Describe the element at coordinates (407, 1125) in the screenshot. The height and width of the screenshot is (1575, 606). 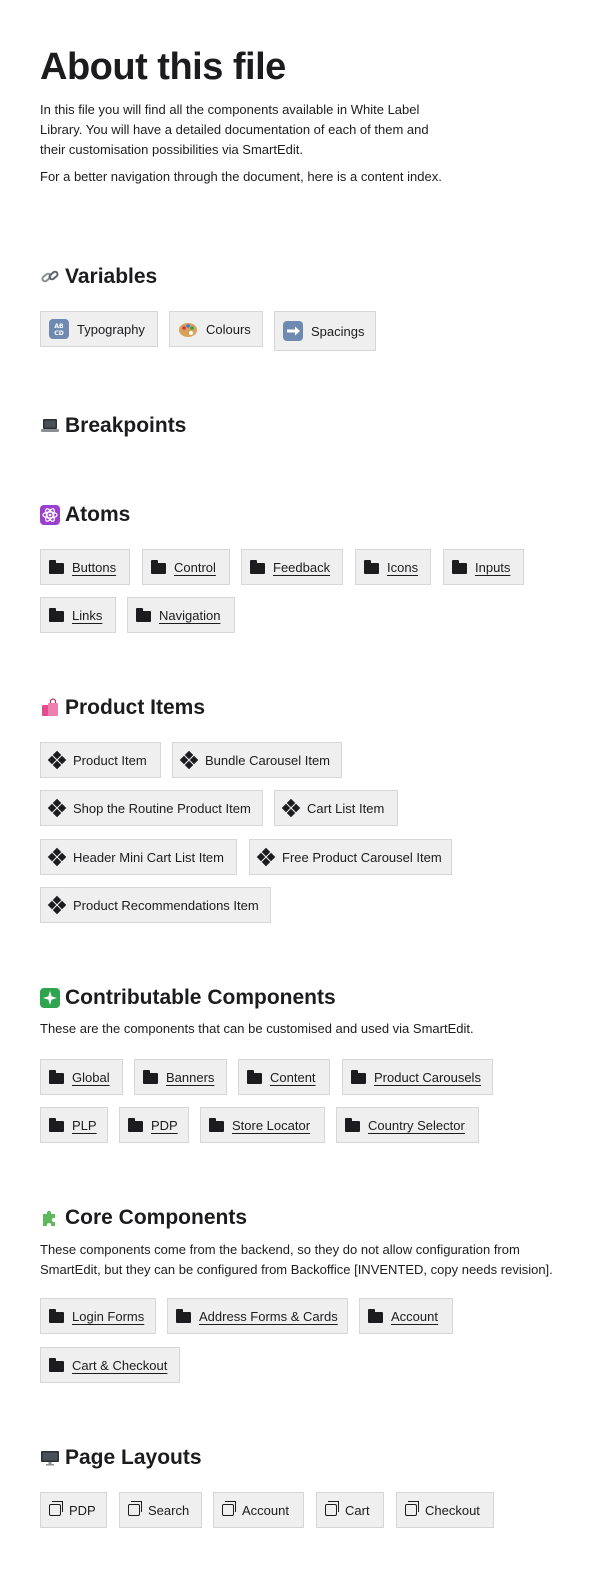
I see `chip-country-selector: Country Selector` at that location.